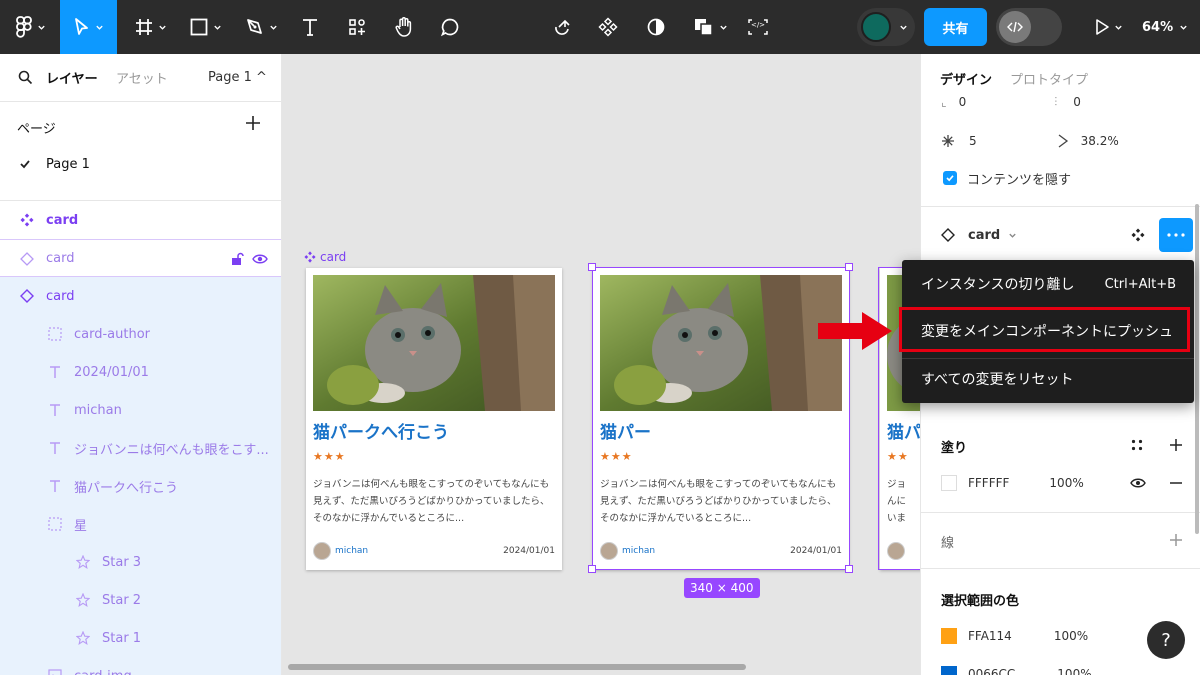 This screenshot has height=675, width=1200. I want to click on color-hex: 0066CC, so click(991, 671).